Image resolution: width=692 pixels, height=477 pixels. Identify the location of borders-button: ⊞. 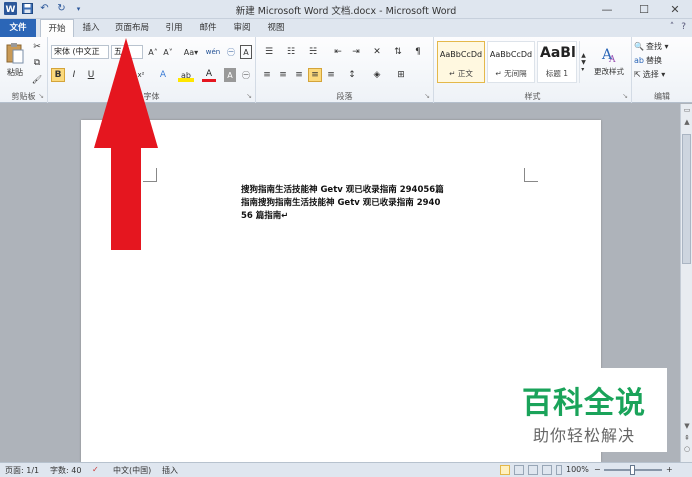
(401, 75).